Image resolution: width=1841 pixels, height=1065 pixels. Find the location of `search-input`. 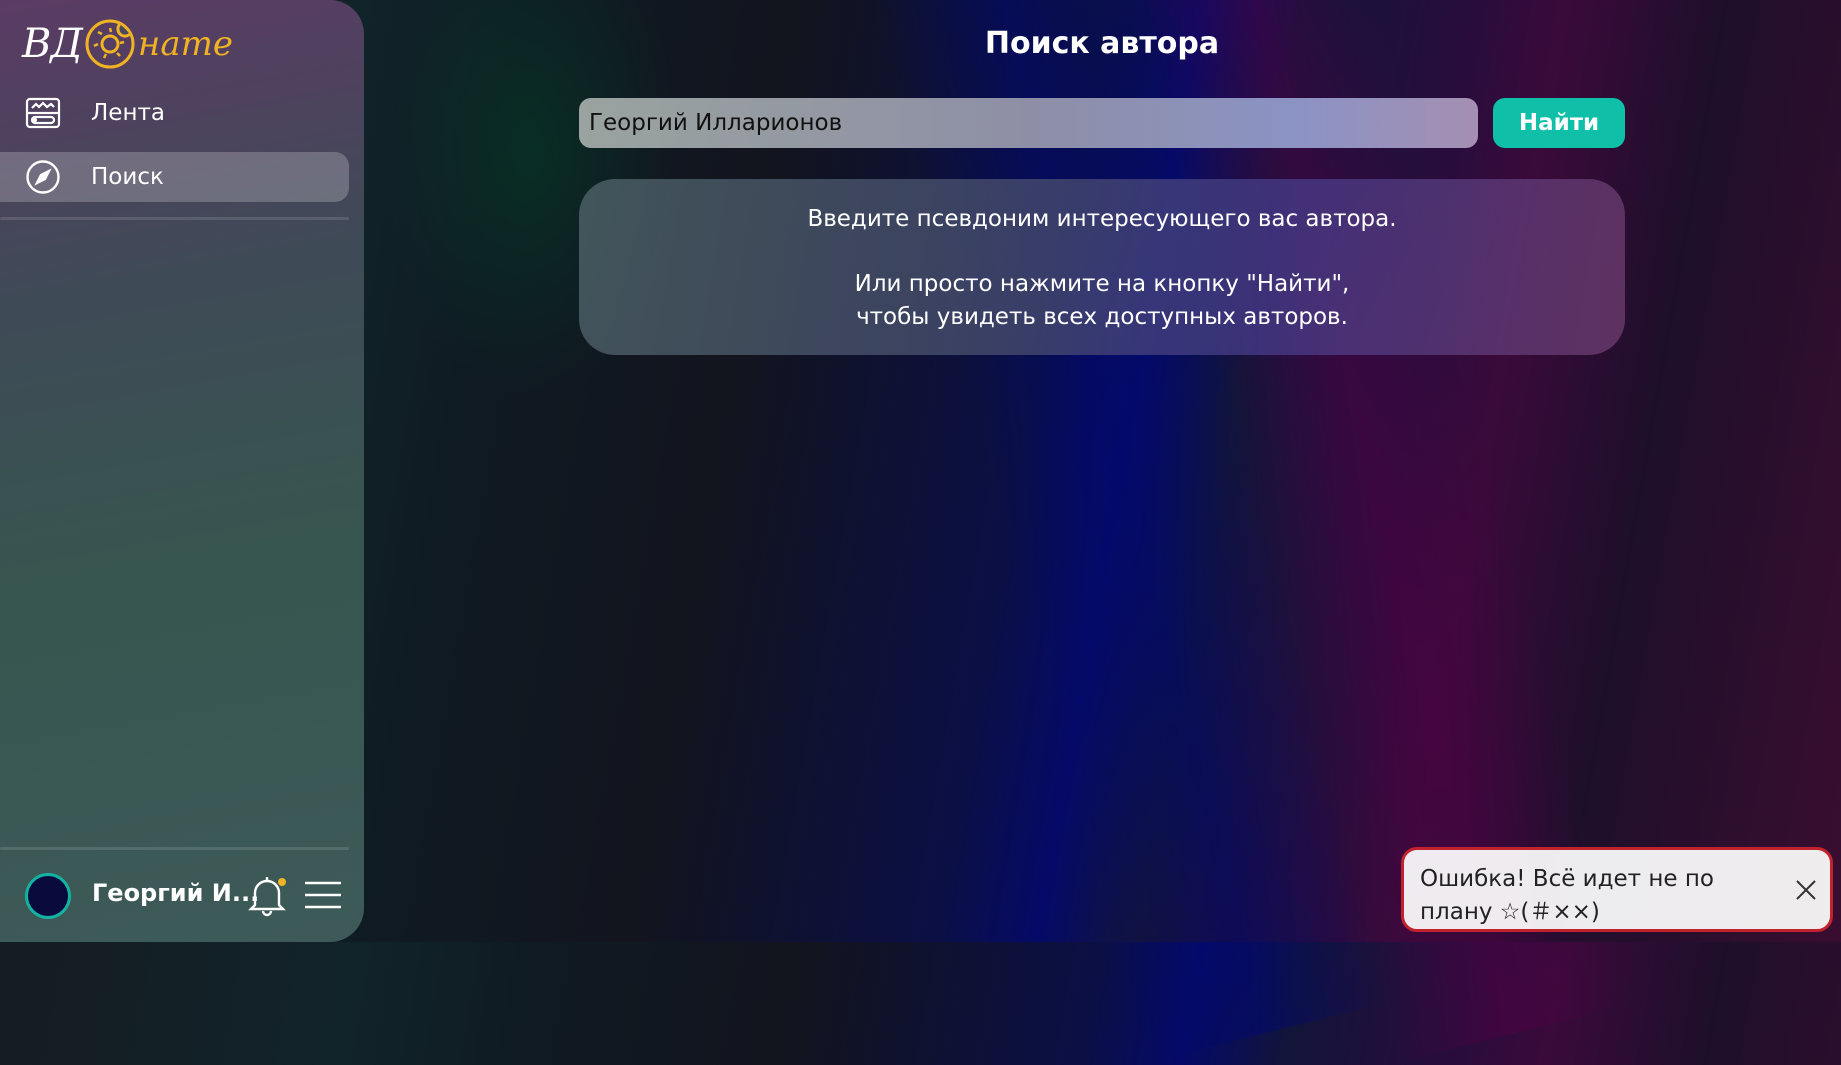

search-input is located at coordinates (1028, 123).